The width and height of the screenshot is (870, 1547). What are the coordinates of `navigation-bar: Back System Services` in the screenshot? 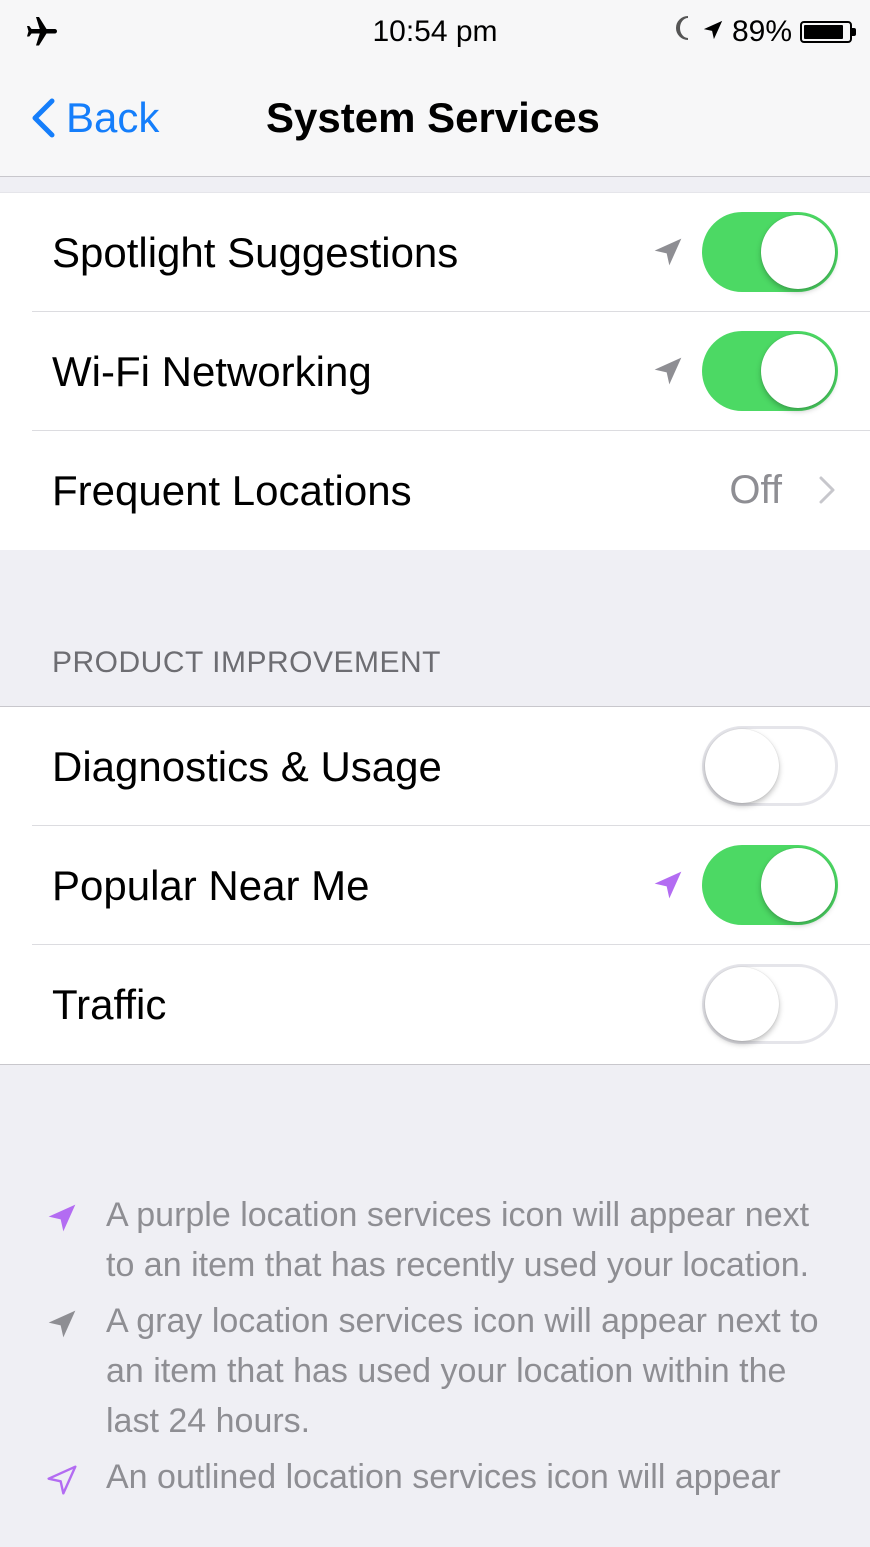 It's located at (435, 120).